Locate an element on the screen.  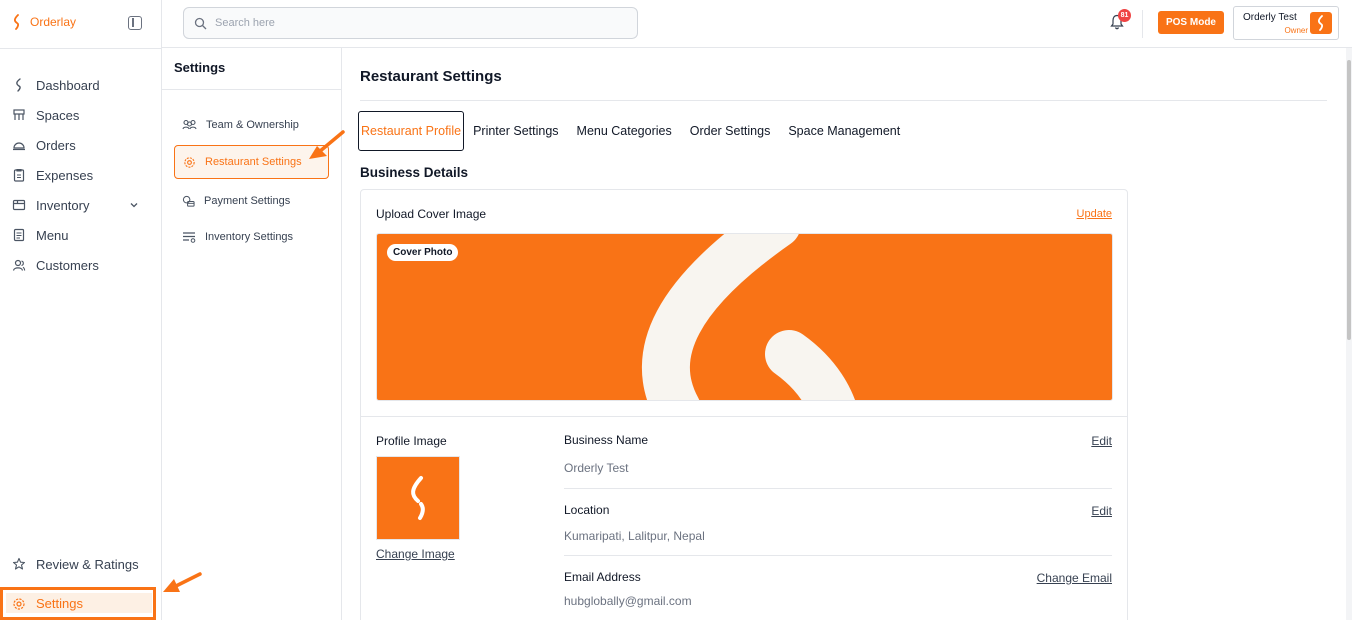
subnav-item-label: Inventory Settings is located at coordinates (249, 237).